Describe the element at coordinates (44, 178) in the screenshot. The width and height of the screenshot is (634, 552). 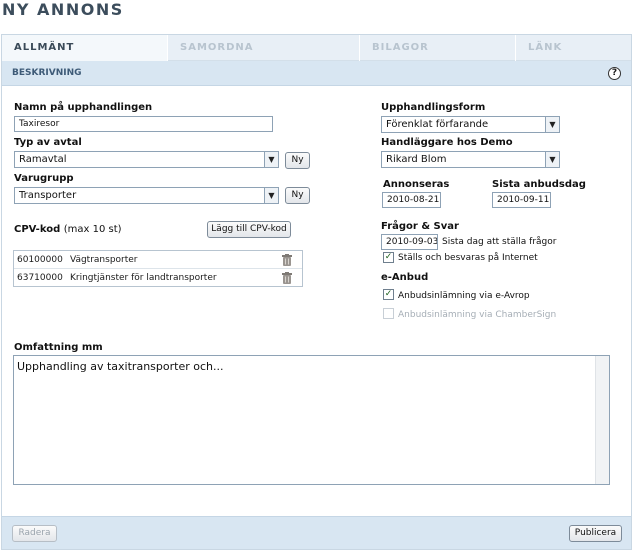
I see `group-label: Varugrupp` at that location.